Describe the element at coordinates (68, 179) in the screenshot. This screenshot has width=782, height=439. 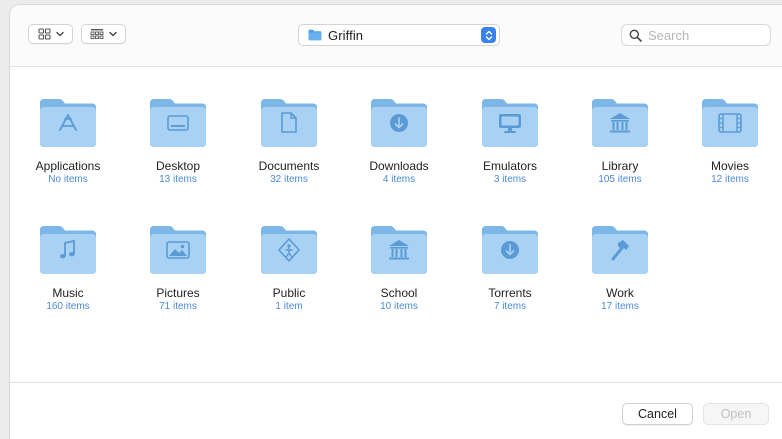
I see `folder-item-count: No items` at that location.